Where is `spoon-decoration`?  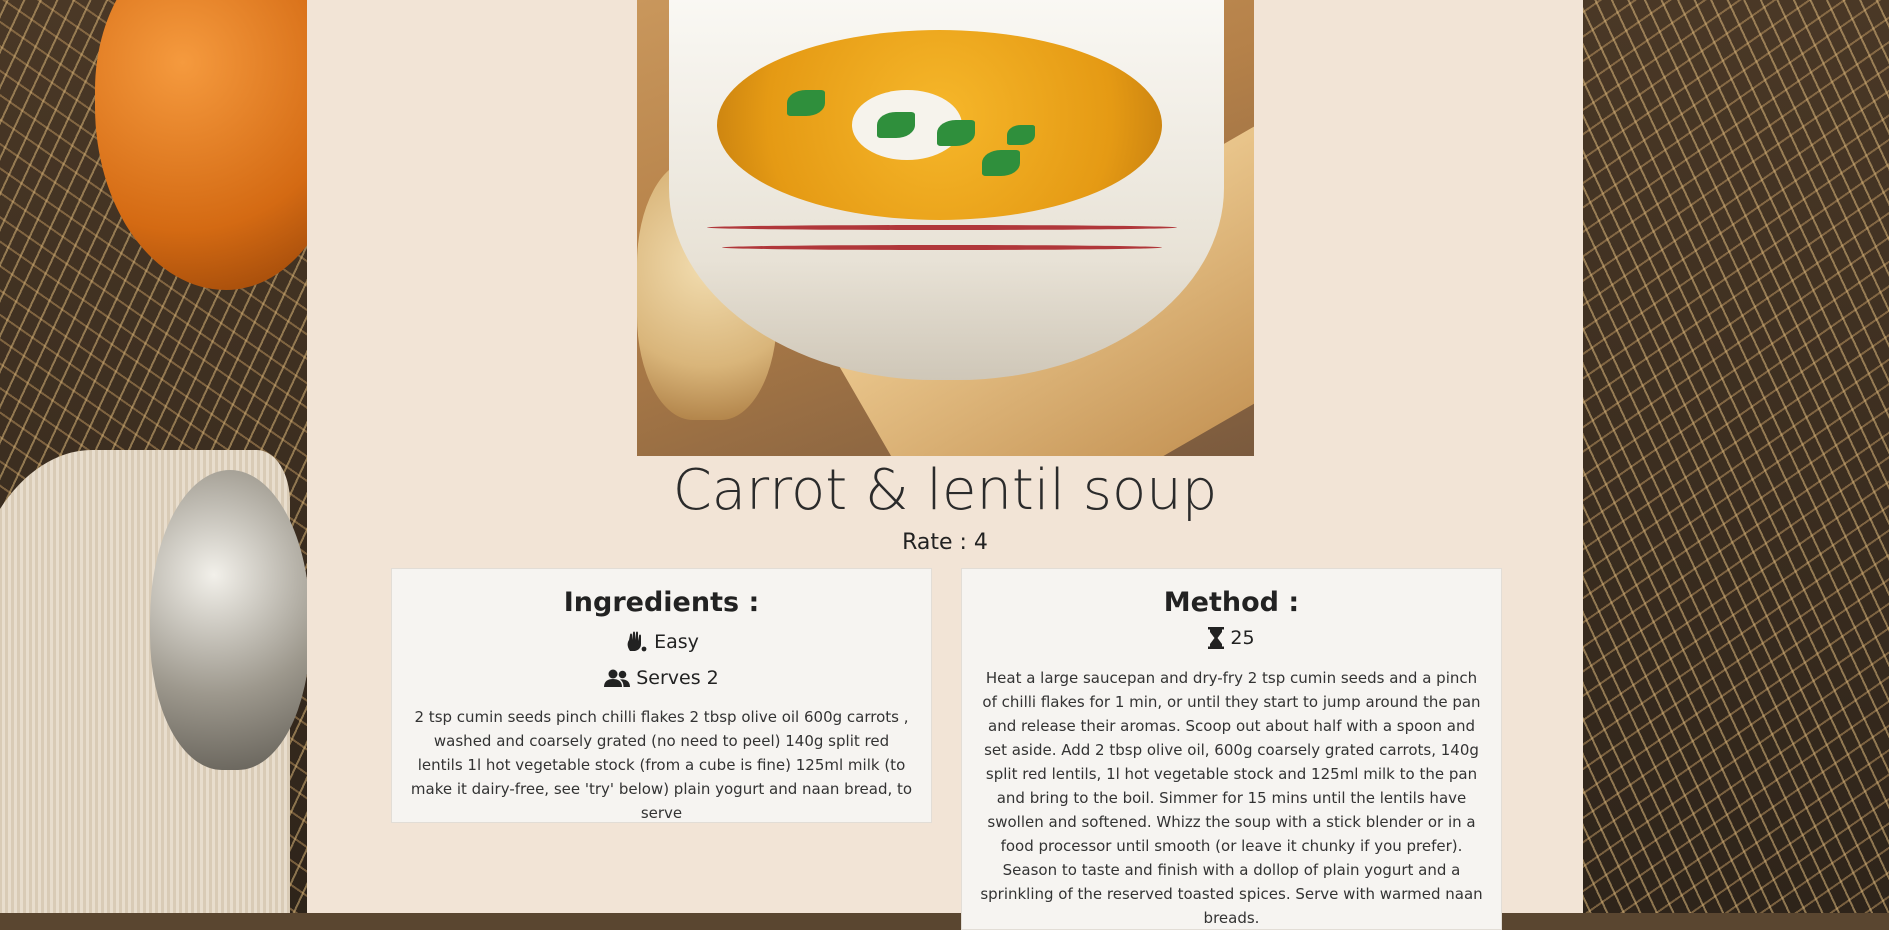
spoon-decoration is located at coordinates (228, 620).